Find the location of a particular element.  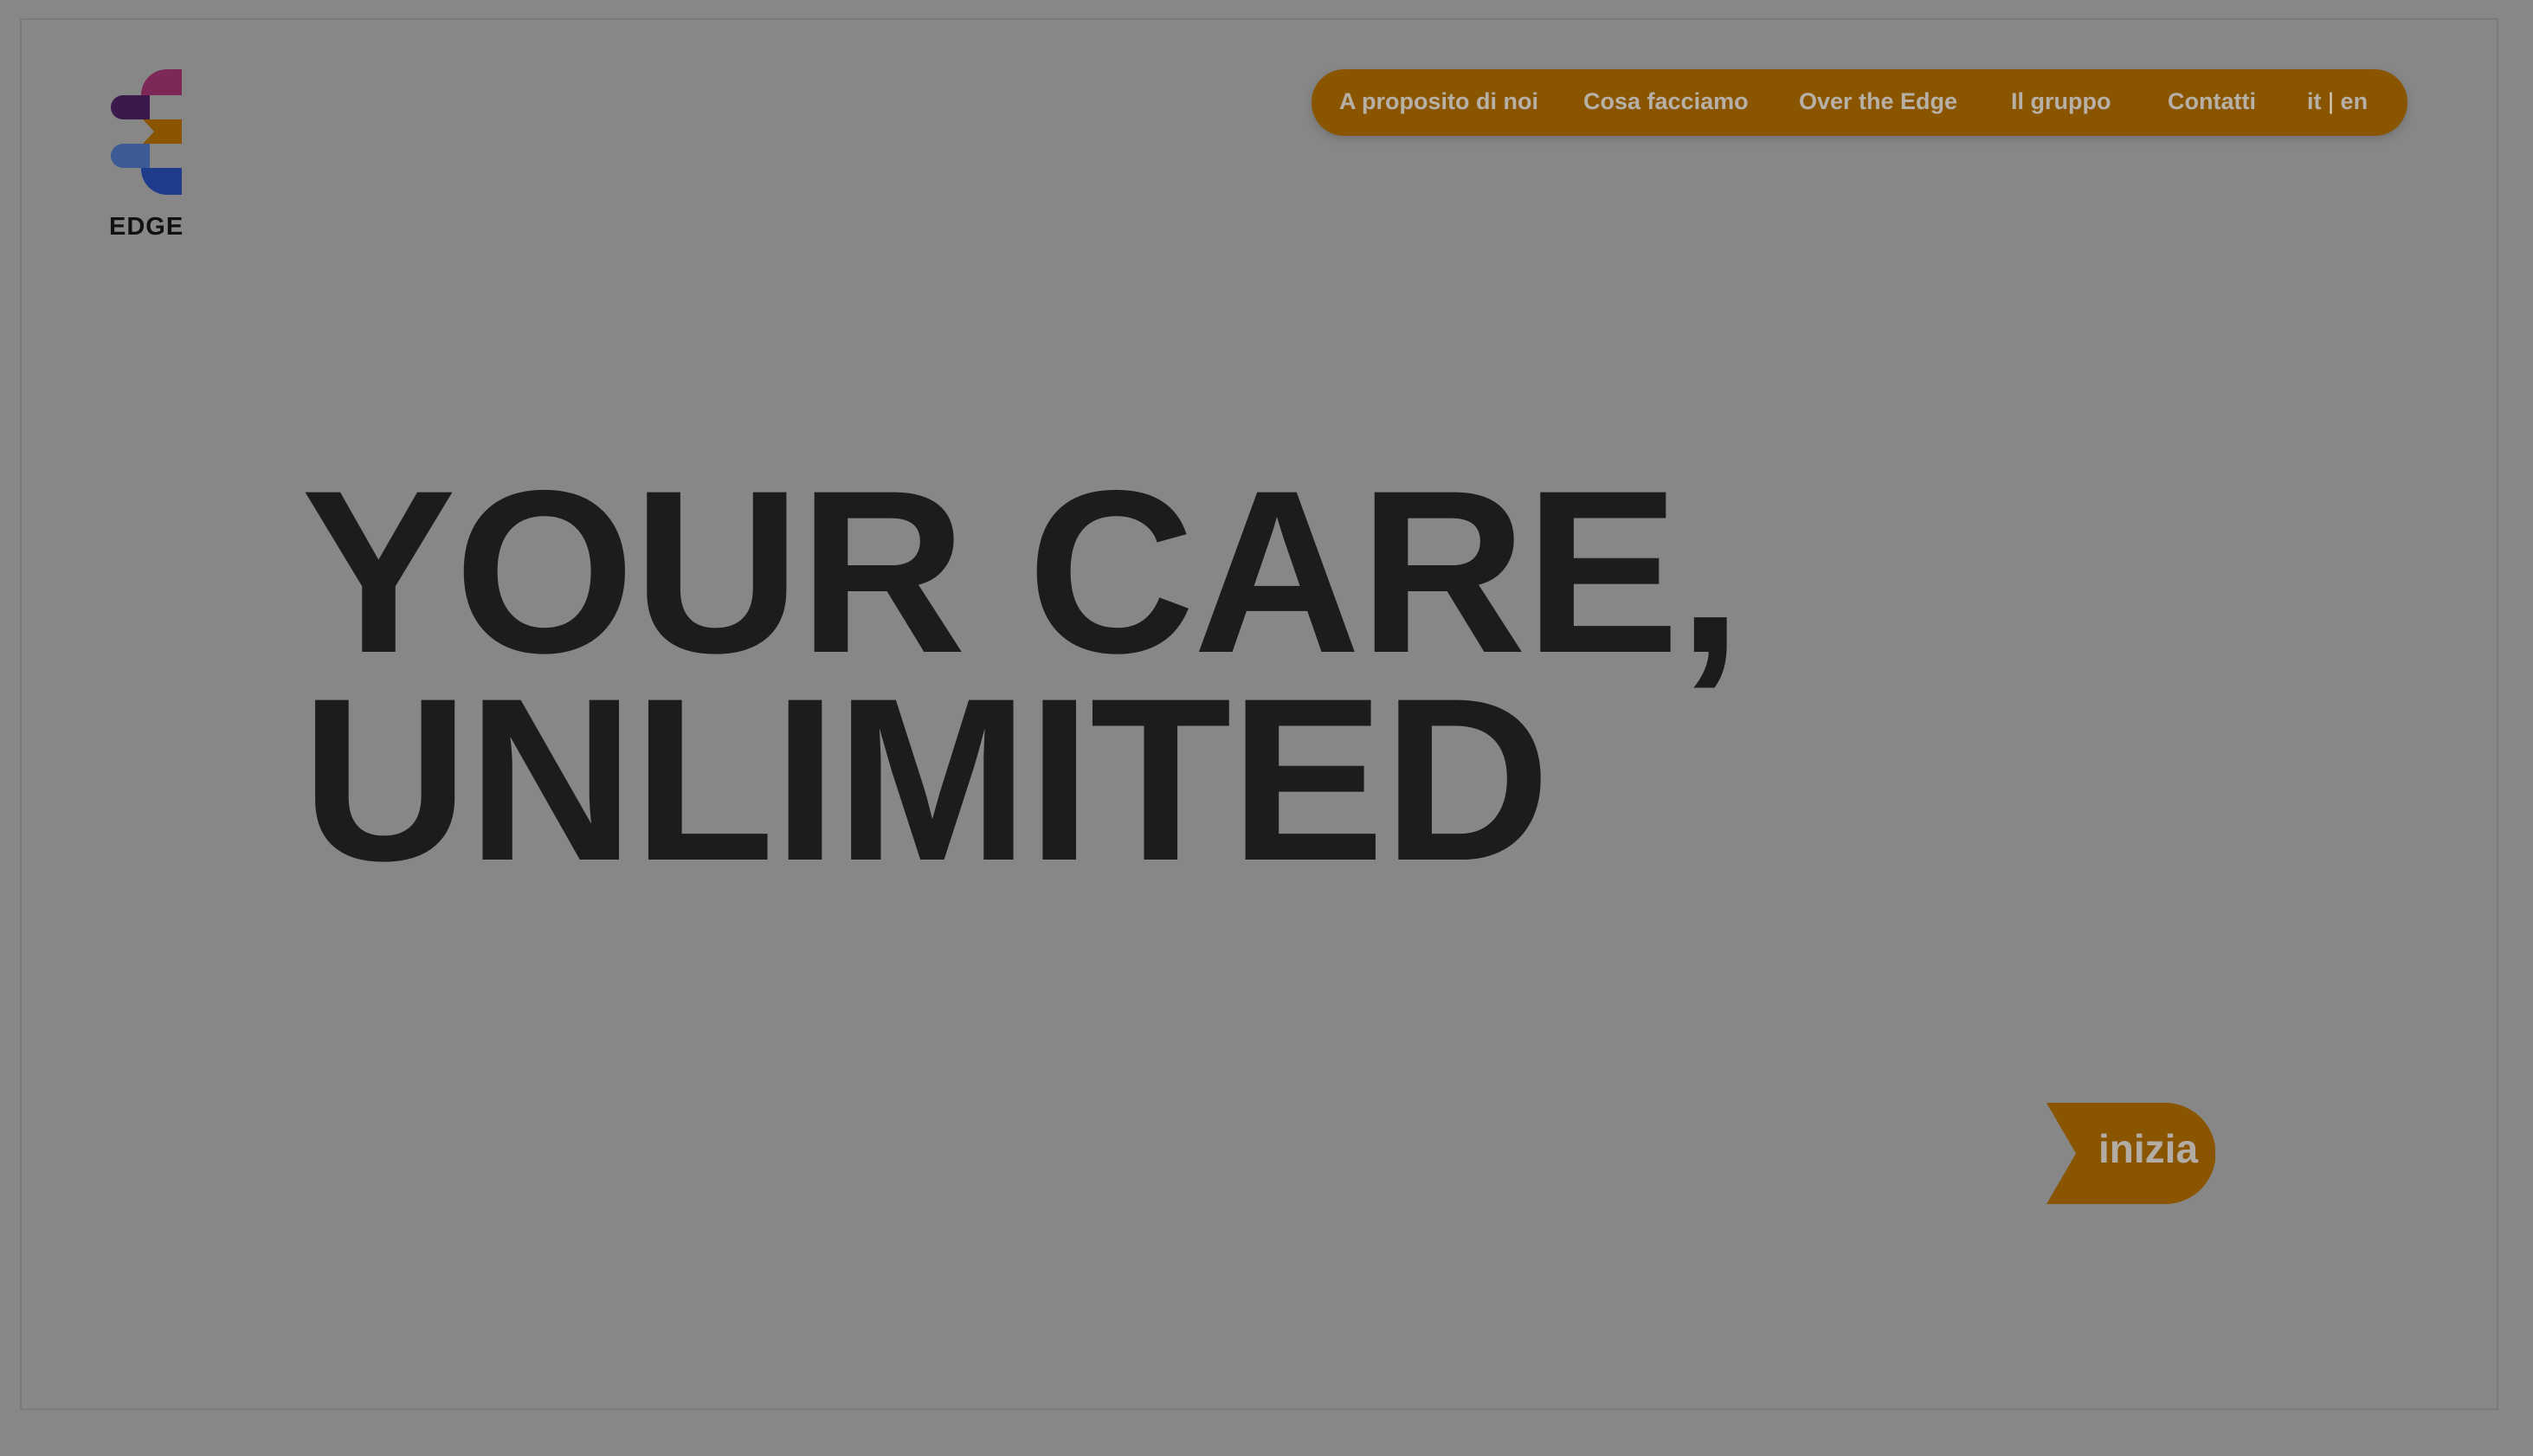

hero-line-1: YOUR CARE, is located at coordinates (1022, 571).